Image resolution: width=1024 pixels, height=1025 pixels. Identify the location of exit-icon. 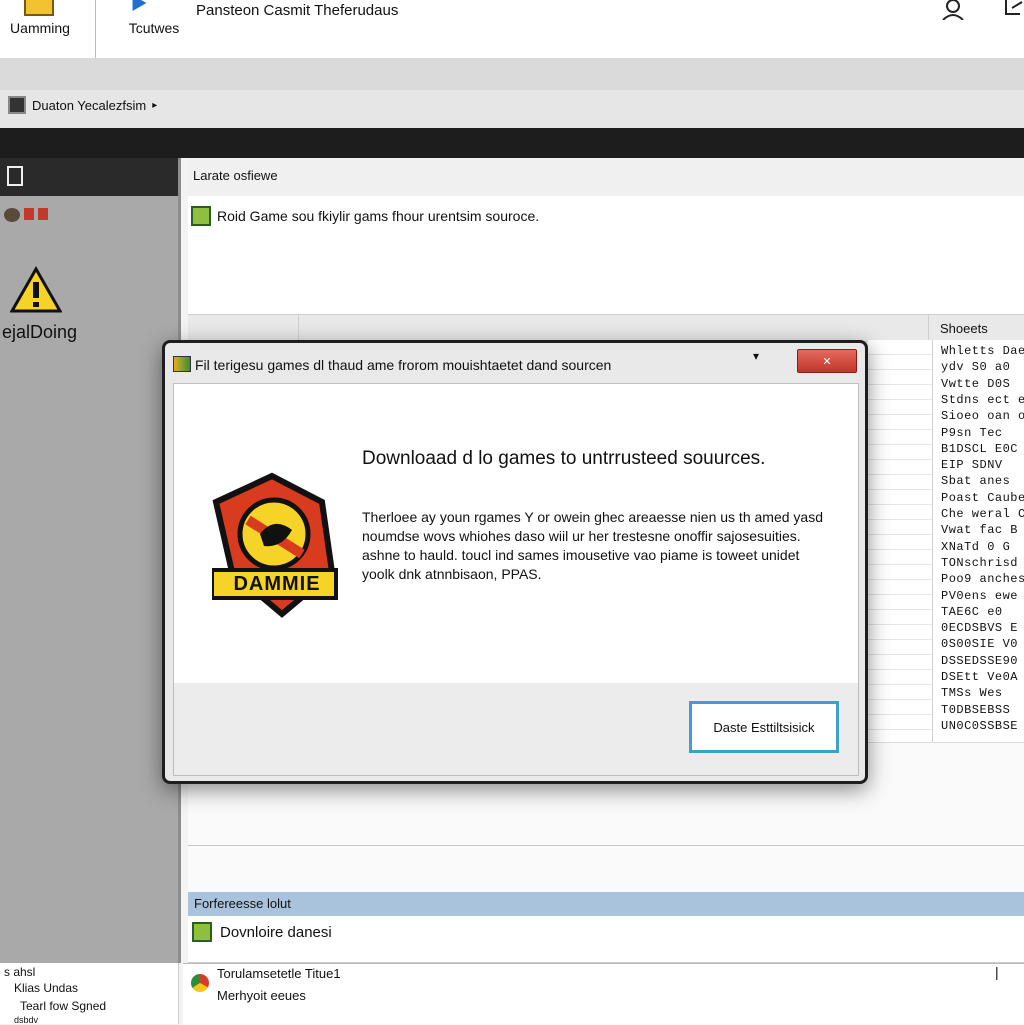
(1013, 12).